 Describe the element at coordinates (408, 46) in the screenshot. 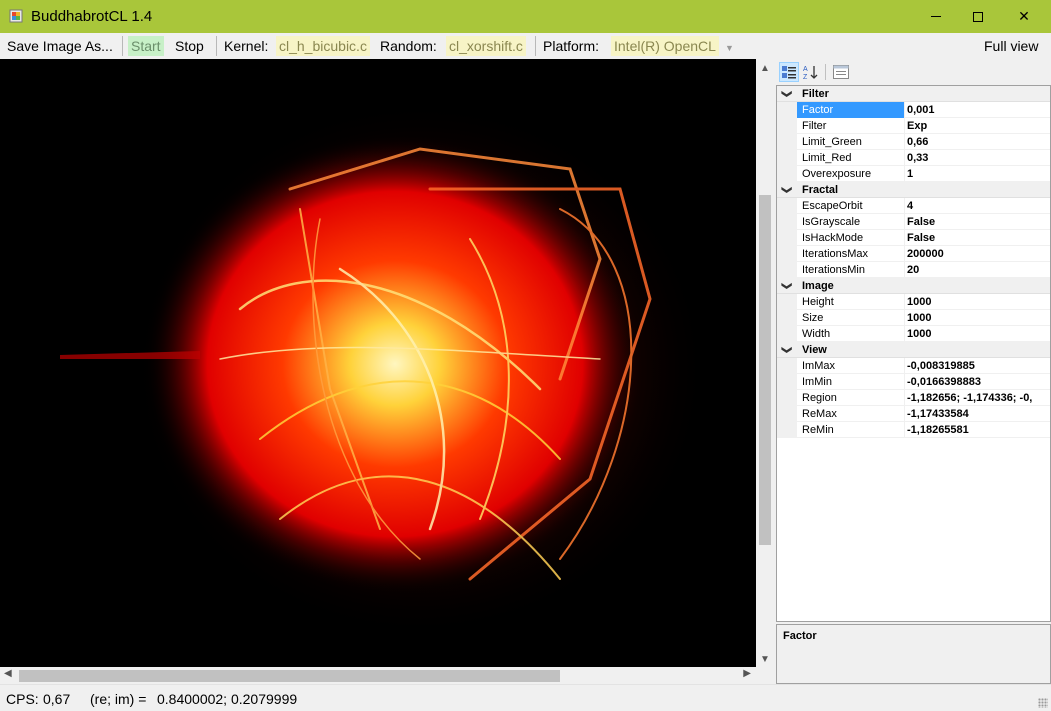

I see `random-label: Random:` at that location.